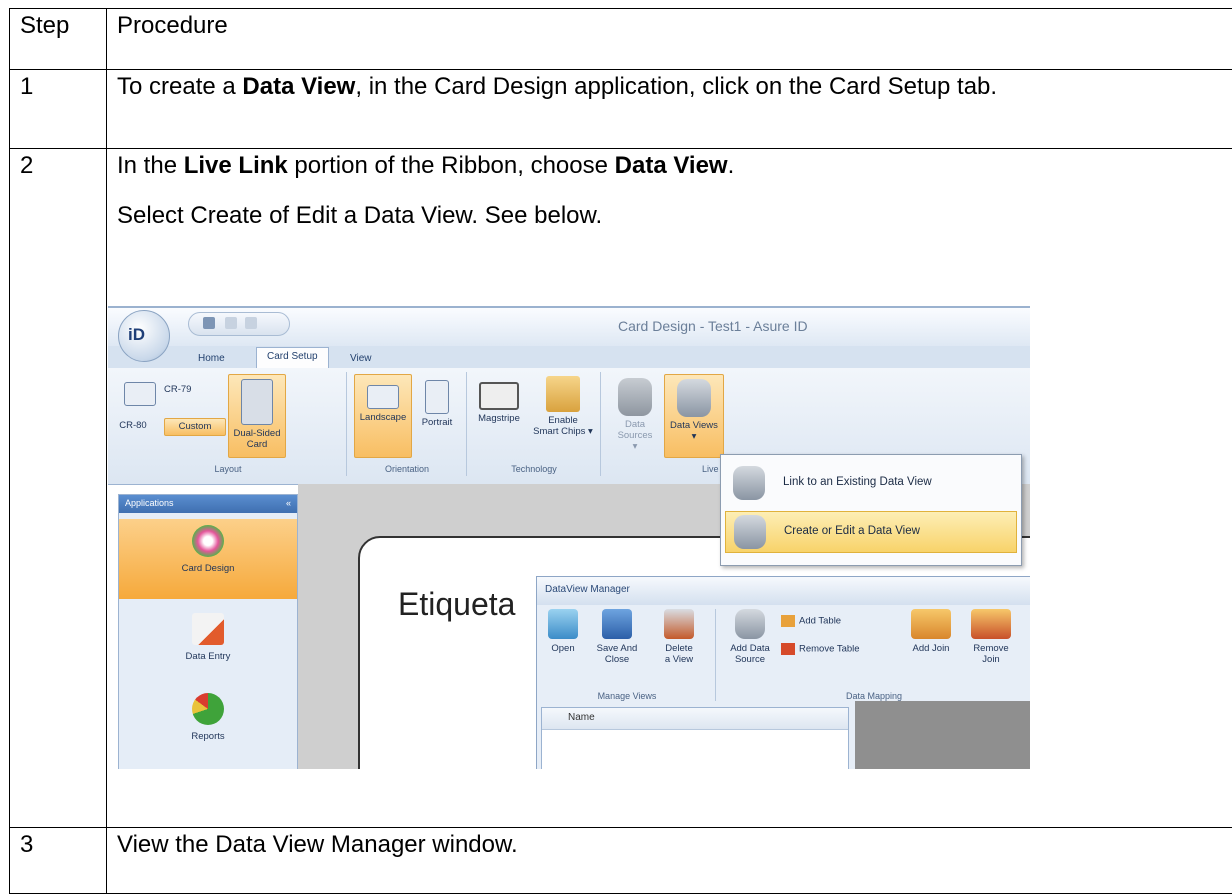  I want to click on delete-view-button: Delete a View, so click(679, 637).